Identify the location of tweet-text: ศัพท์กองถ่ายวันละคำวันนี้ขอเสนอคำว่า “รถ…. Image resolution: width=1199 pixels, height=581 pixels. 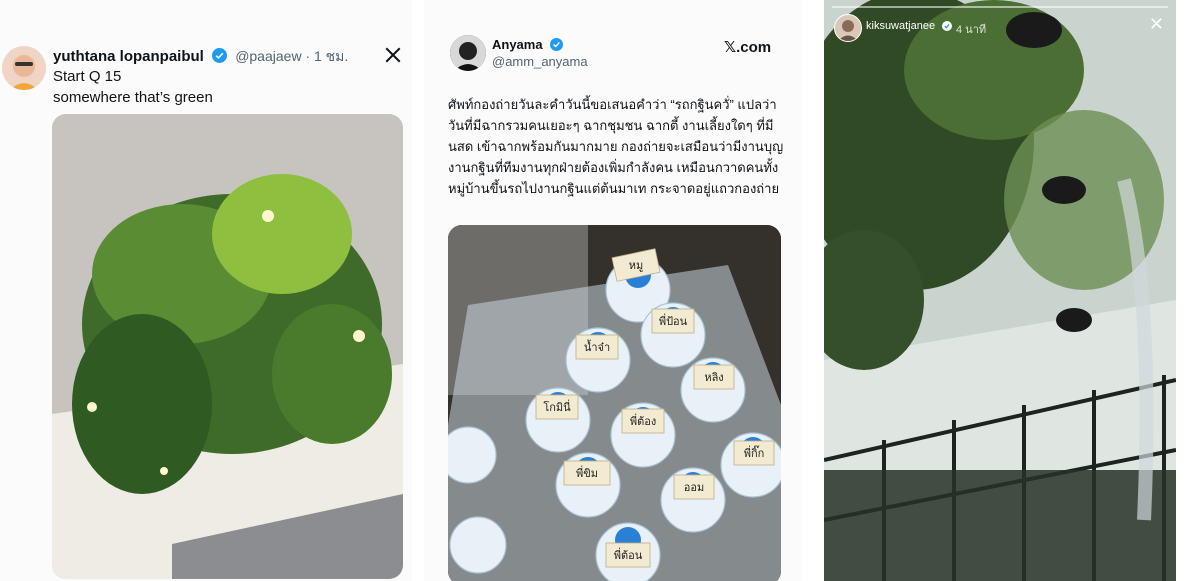
(616, 146).